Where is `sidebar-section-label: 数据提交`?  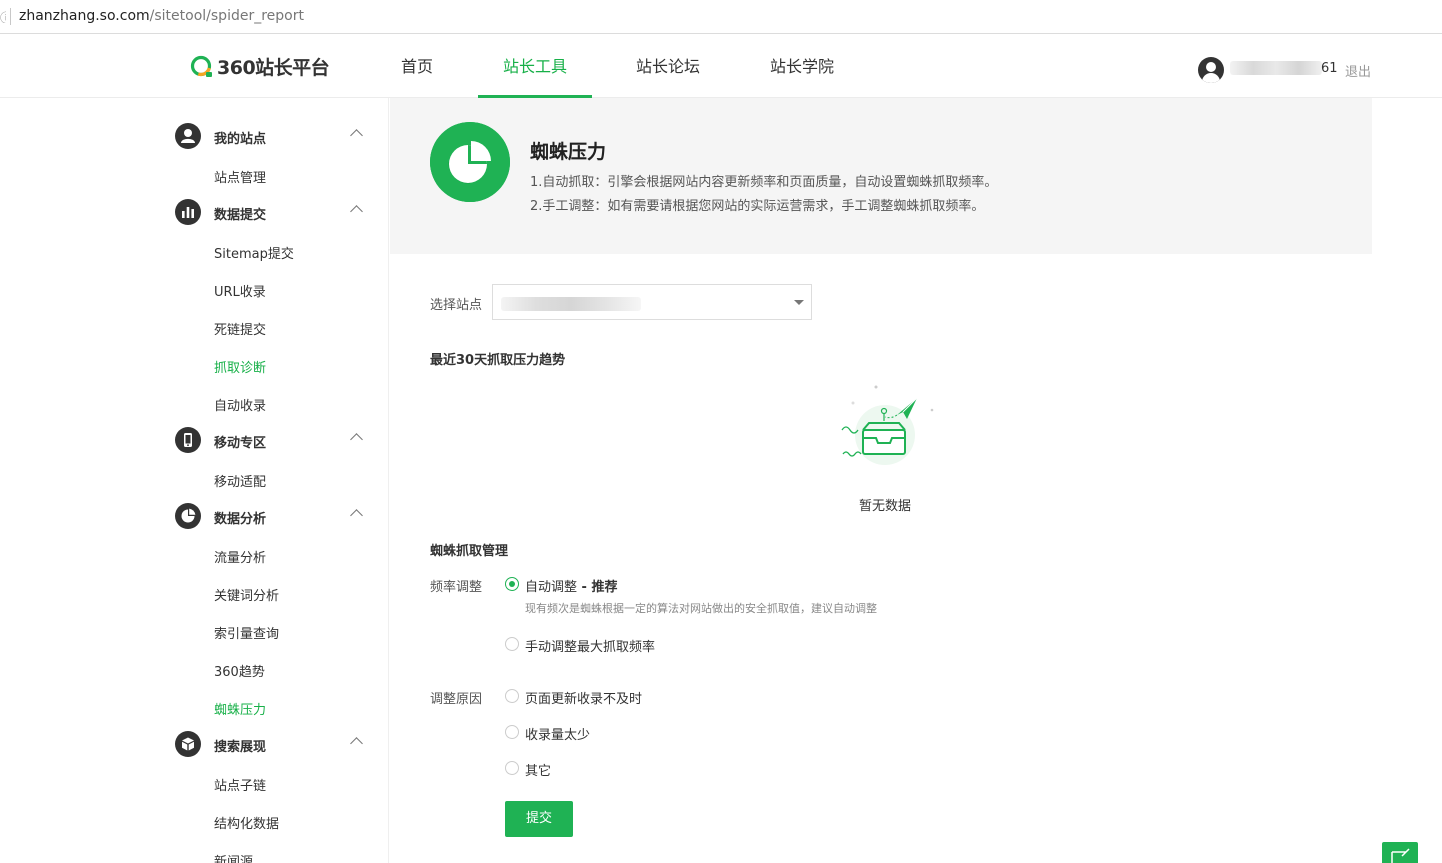
sidebar-section-label: 数据提交 is located at coordinates (240, 215).